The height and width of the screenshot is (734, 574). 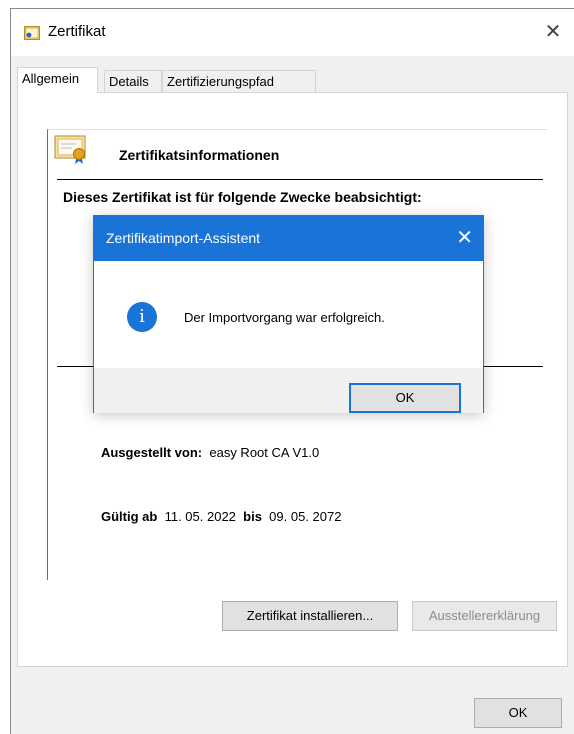 What do you see at coordinates (284, 317) in the screenshot?
I see `dialog-message: Der Importvorgang war erfolgreich.` at bounding box center [284, 317].